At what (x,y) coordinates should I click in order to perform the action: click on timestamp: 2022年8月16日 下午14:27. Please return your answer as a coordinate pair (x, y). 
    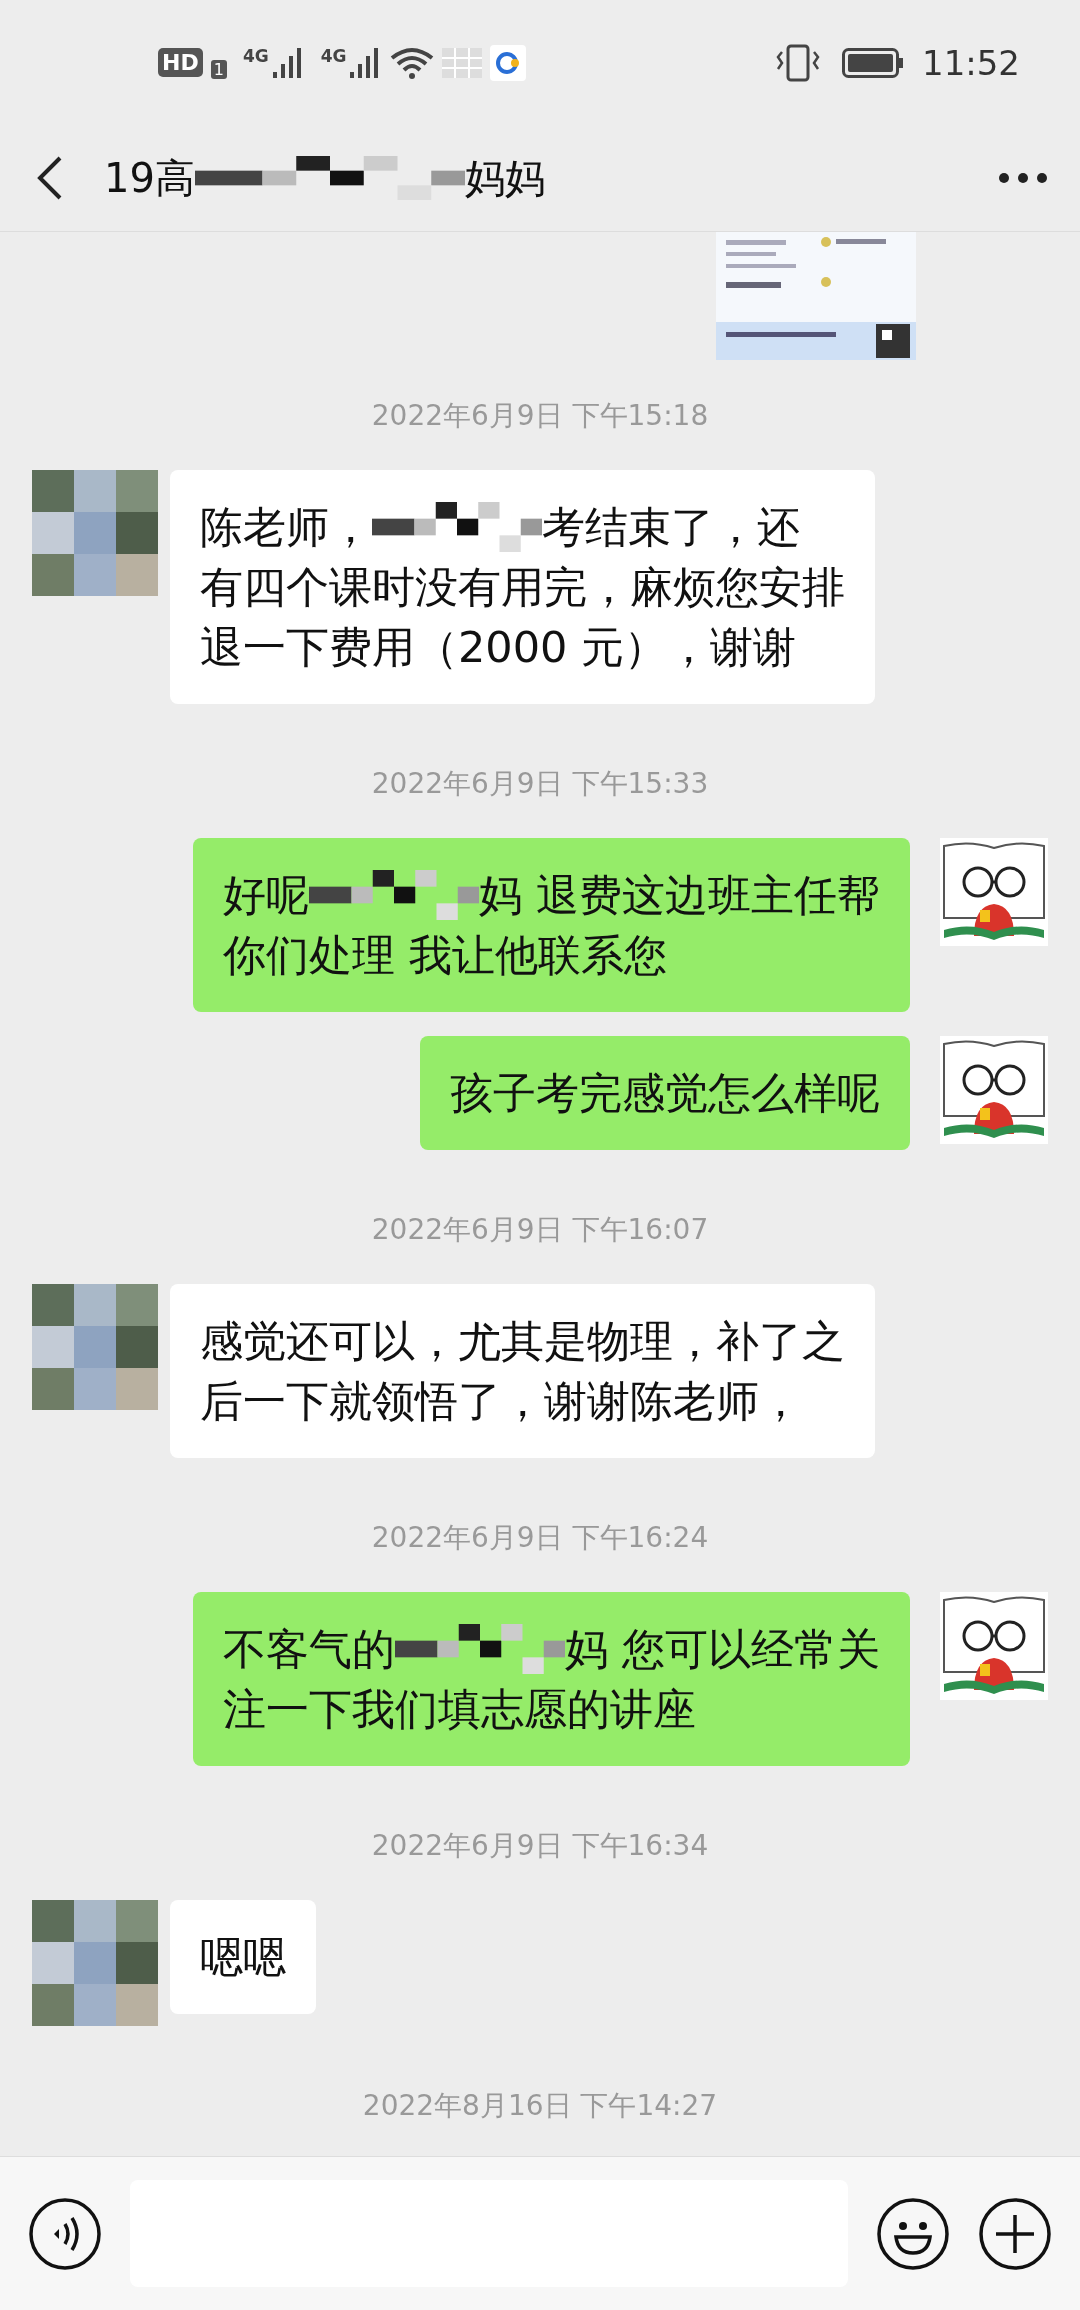
    Looking at the image, I should click on (540, 2106).